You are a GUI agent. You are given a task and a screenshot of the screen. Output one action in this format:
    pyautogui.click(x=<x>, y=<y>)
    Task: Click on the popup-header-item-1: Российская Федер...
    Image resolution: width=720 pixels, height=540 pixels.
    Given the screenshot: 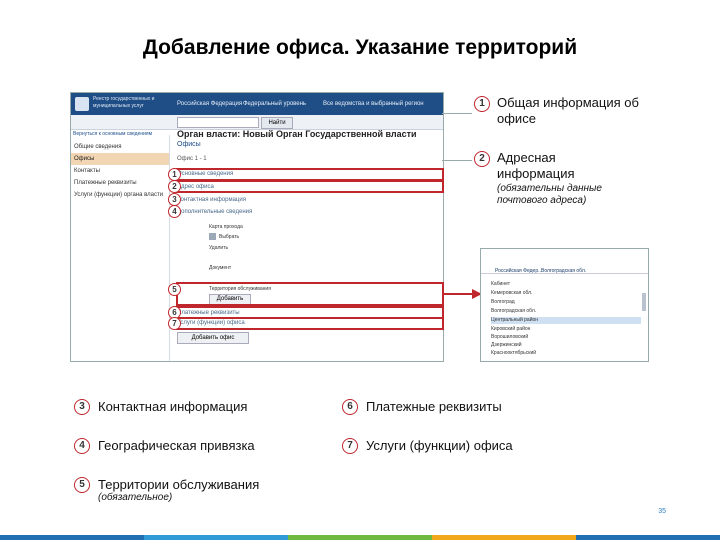 What is the action you would take?
    pyautogui.click(x=518, y=271)
    